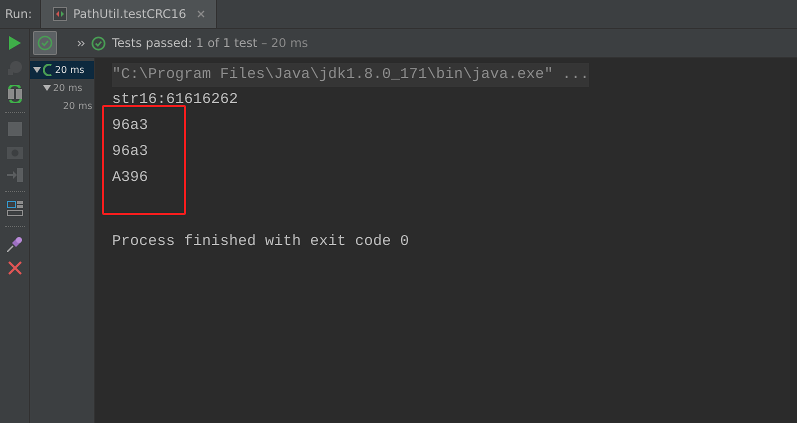  What do you see at coordinates (261, 242) in the screenshot?
I see `console-line: Process finished with exit code 0` at bounding box center [261, 242].